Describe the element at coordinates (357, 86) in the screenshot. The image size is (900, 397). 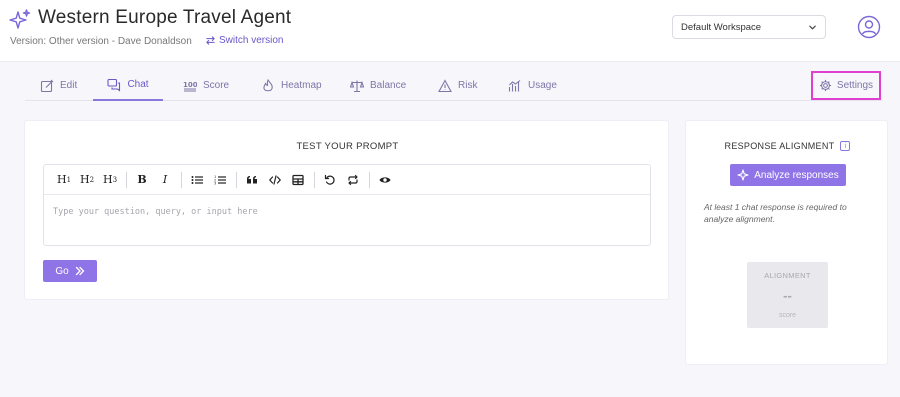
I see `balance-scale-icon` at that location.